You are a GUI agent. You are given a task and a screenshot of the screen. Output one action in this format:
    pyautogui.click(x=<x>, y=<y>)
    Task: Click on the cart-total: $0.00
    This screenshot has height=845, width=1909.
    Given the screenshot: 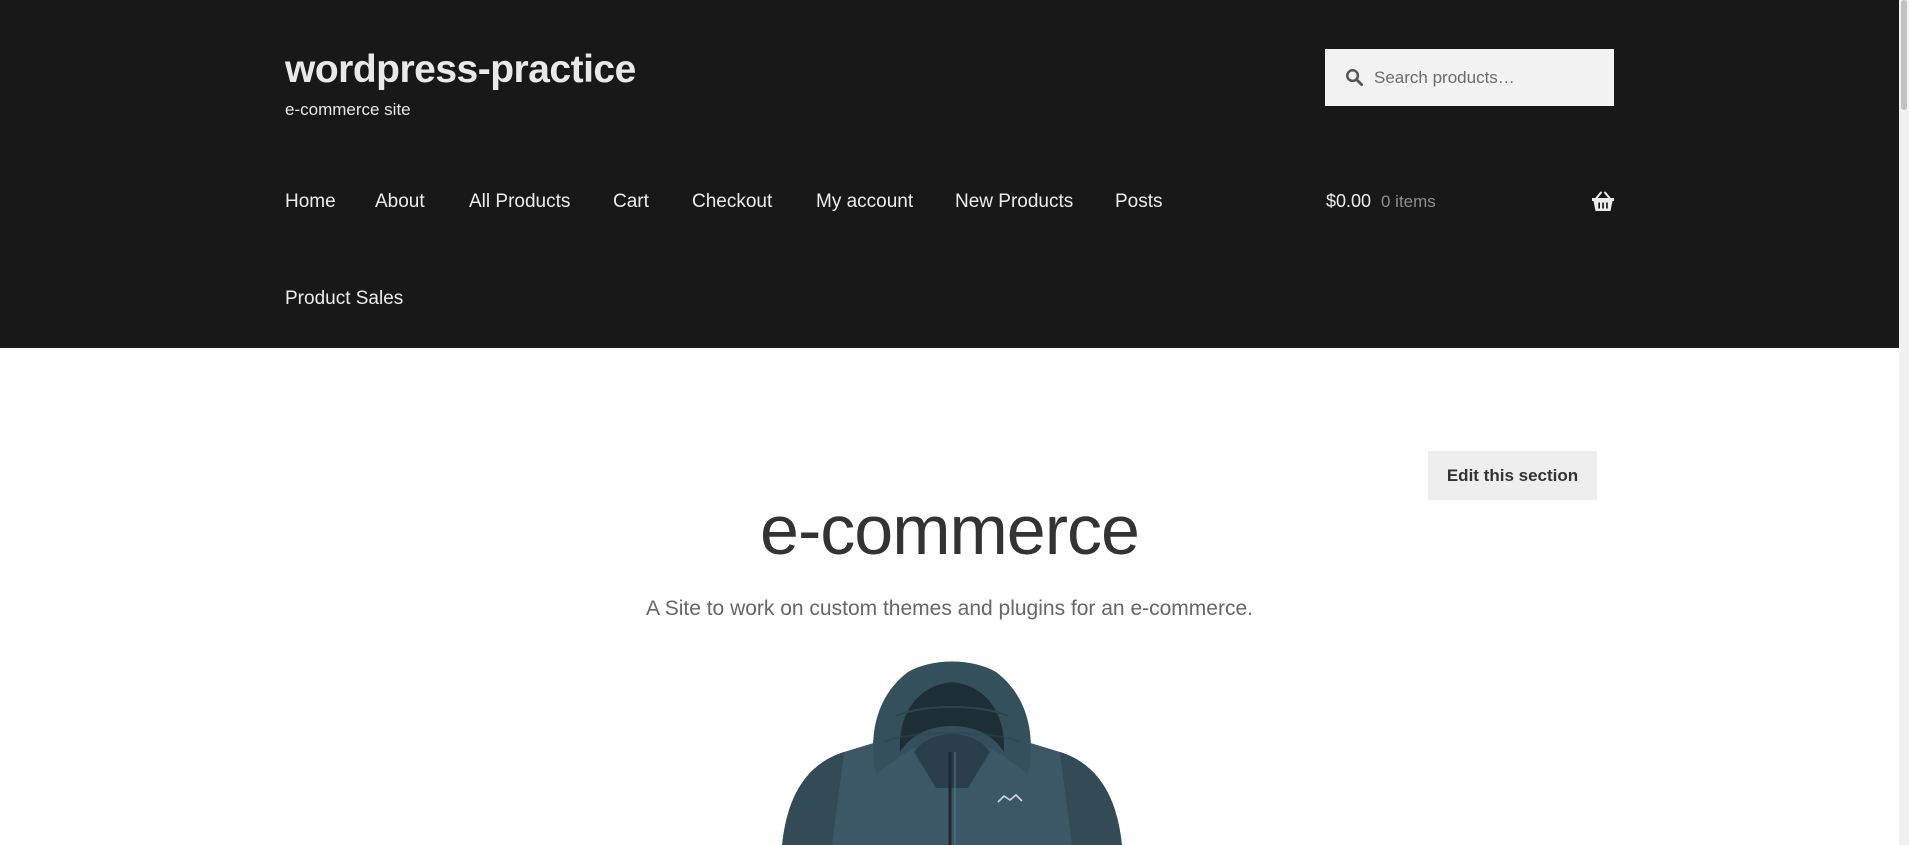 What is the action you would take?
    pyautogui.click(x=1348, y=201)
    